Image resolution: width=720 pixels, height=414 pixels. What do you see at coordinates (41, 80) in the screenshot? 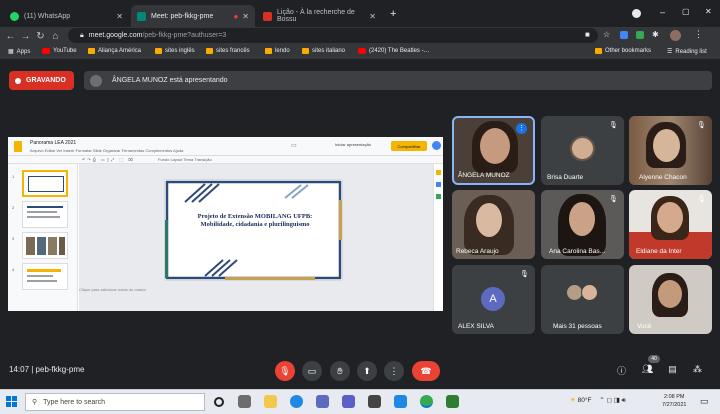
I see `recording-badge: GRAVANDO` at bounding box center [41, 80].